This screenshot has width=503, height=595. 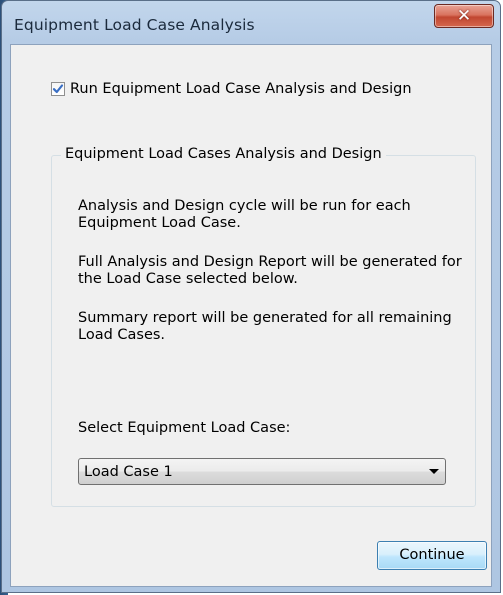 I want to click on load-case-selected-value: Load Case 1, so click(x=128, y=472).